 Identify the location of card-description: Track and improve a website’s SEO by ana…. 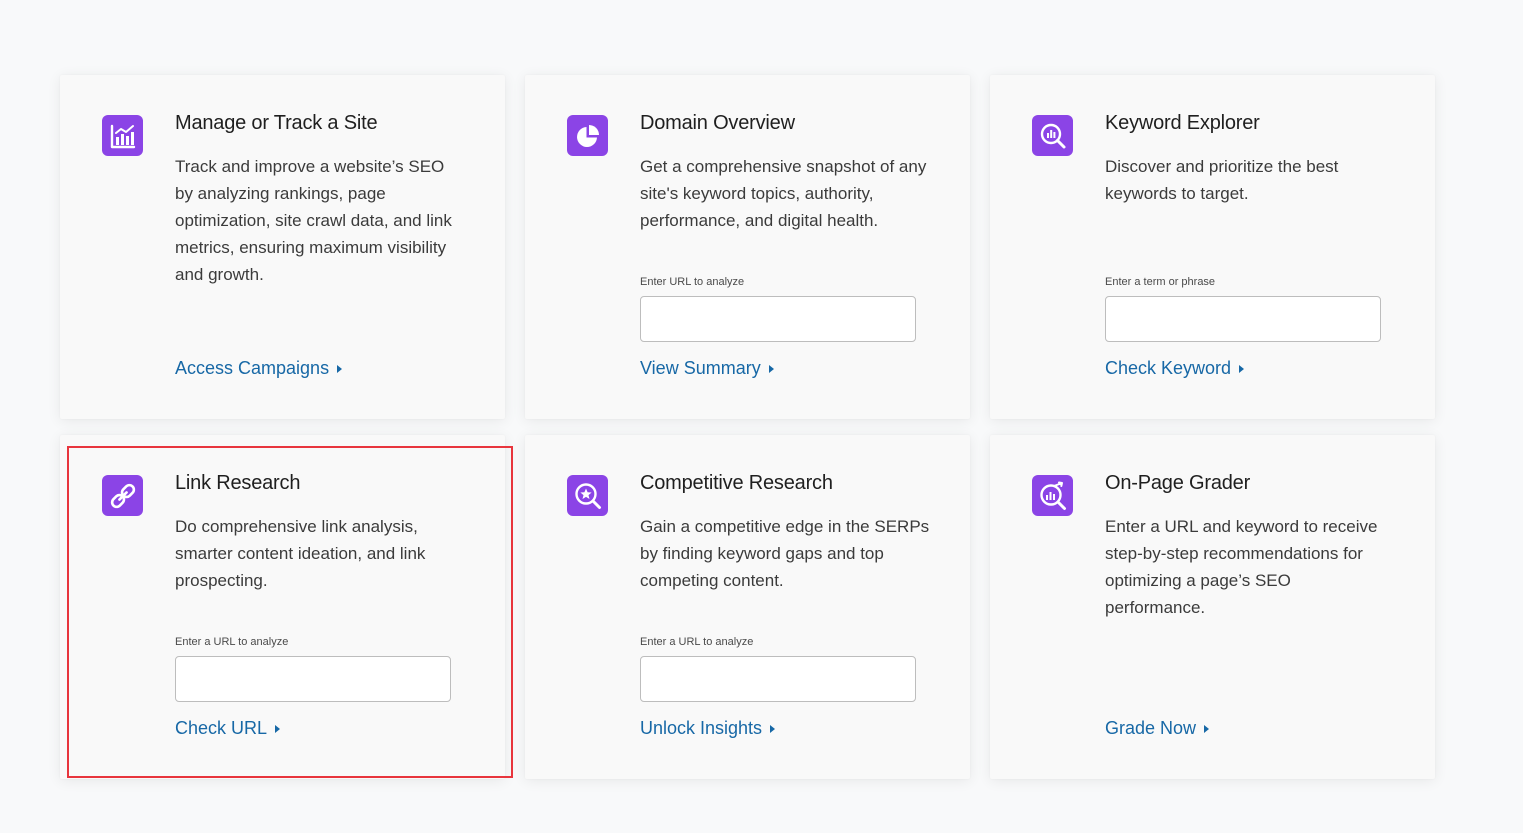
(313, 220).